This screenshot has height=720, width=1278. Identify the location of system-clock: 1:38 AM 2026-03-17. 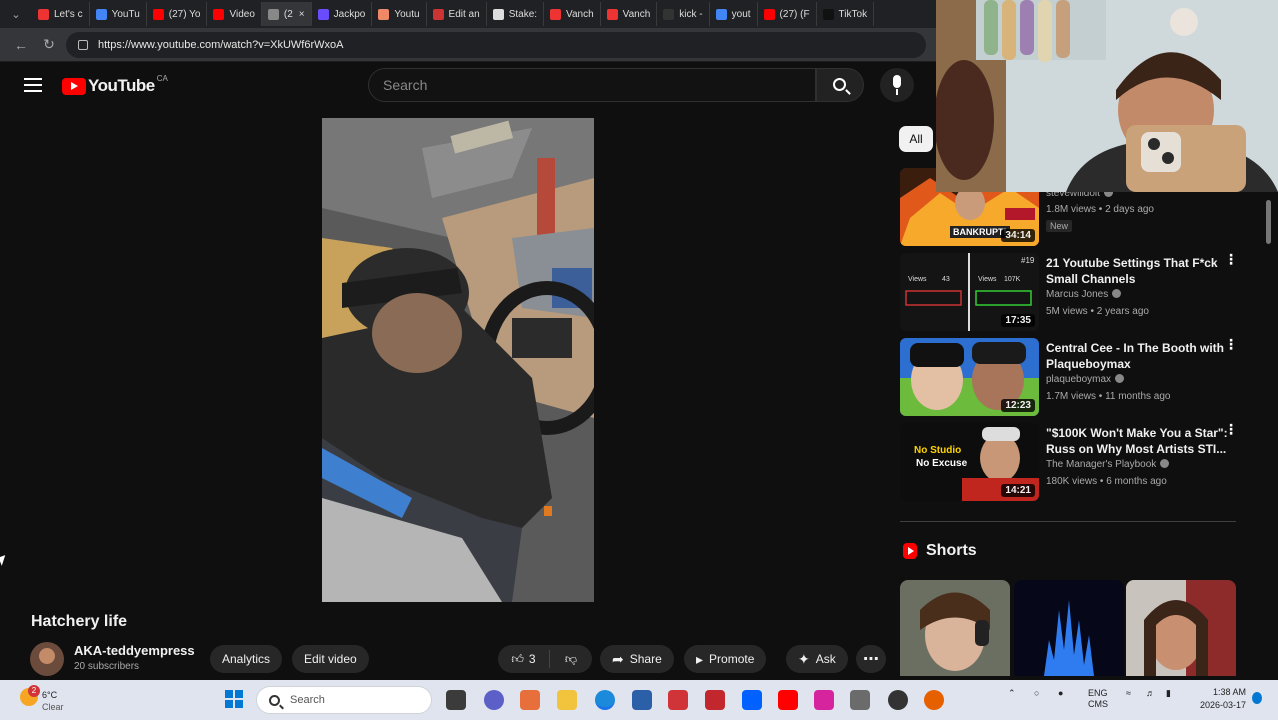
(1221, 699).